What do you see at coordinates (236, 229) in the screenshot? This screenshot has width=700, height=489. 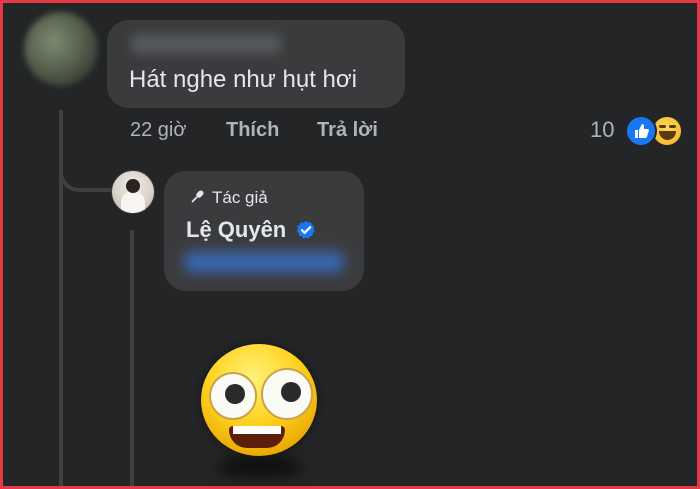 I see `reply-author-label: Lệ Quyên` at bounding box center [236, 229].